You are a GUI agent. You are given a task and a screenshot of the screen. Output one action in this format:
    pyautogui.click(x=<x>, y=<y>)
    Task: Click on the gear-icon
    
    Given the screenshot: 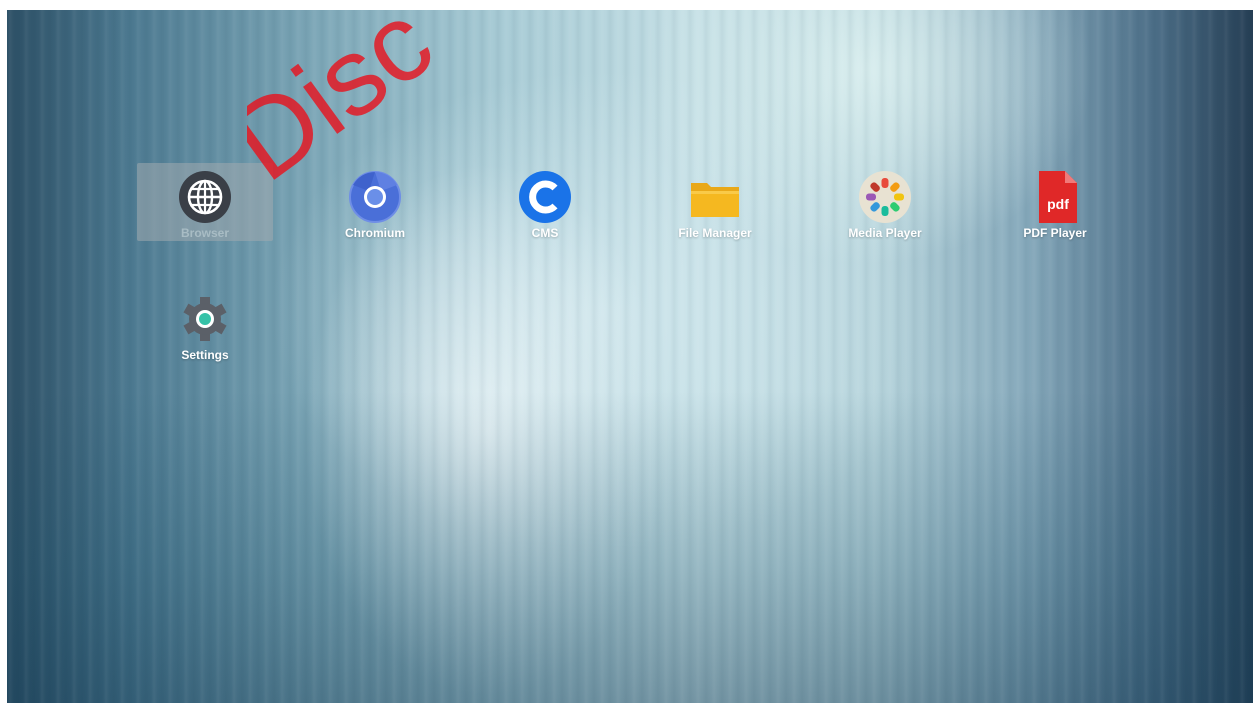 What is the action you would take?
    pyautogui.click(x=205, y=319)
    